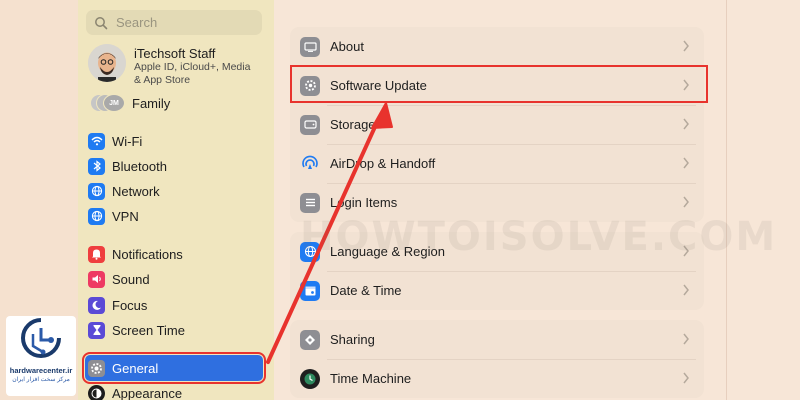 The height and width of the screenshot is (400, 800). Describe the element at coordinates (176, 141) in the screenshot. I see `sidebar-item-wifi: Wi-Fi` at that location.